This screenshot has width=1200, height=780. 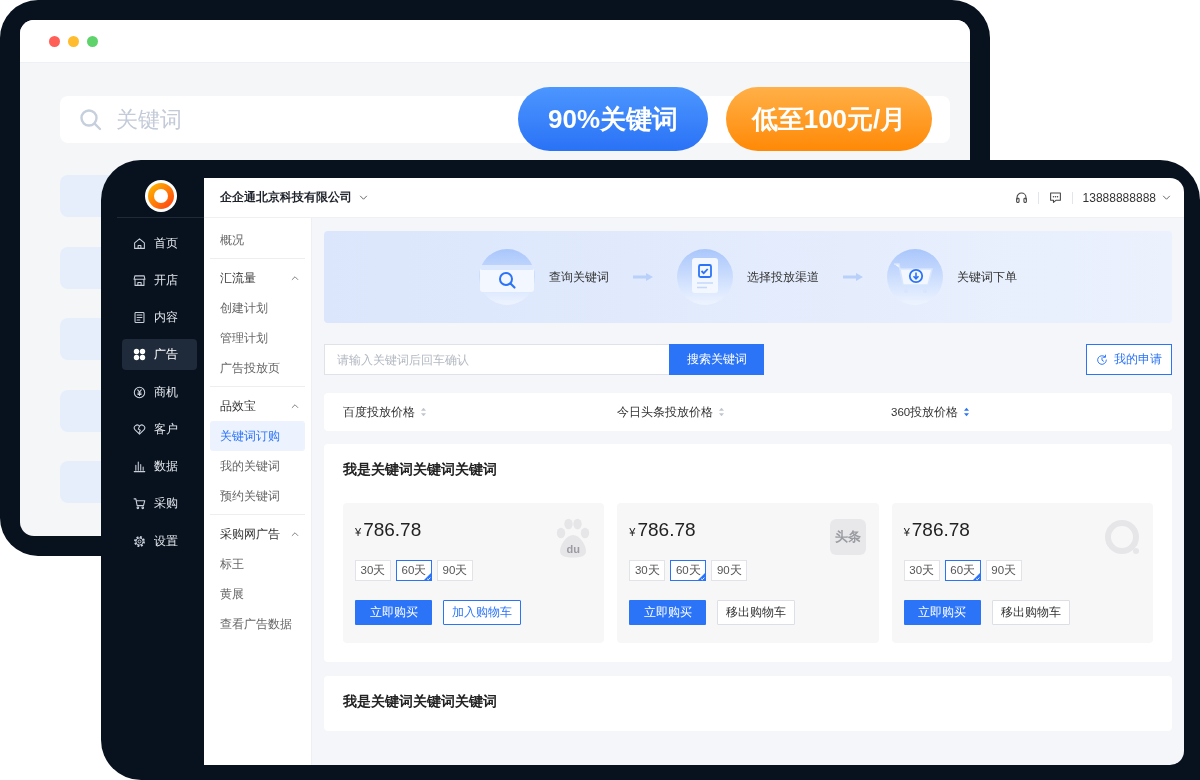 I want to click on headset-icon, so click(x=1021, y=197).